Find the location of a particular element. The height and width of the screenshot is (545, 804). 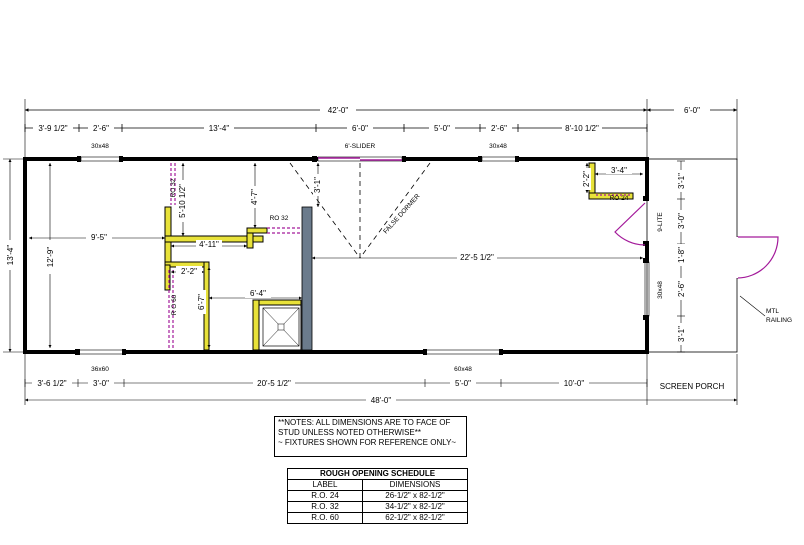

ro24-label: RO 24 is located at coordinates (619, 198).